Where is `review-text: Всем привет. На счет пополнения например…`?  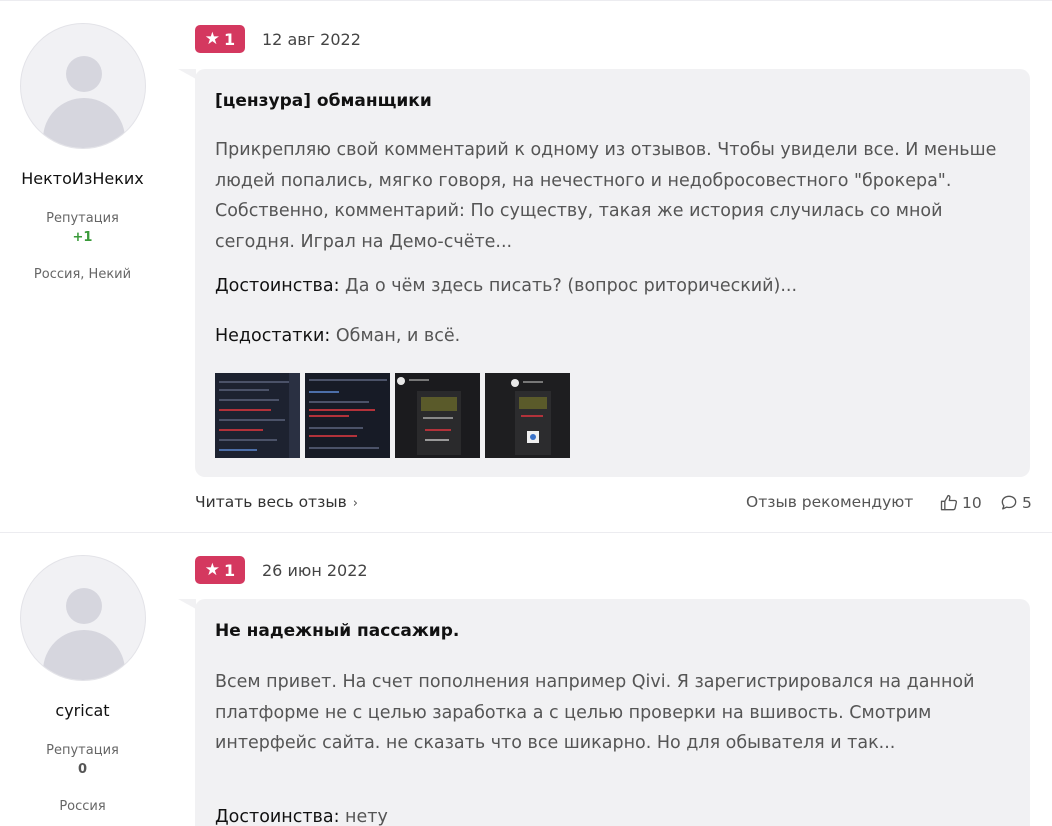 review-text: Всем привет. На счет пополнения например… is located at coordinates (595, 712).